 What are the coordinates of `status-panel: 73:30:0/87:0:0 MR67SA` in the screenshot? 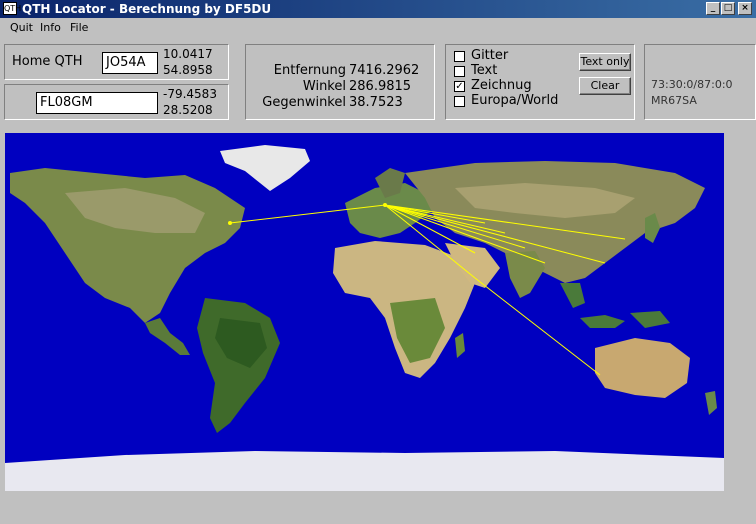 It's located at (700, 82).